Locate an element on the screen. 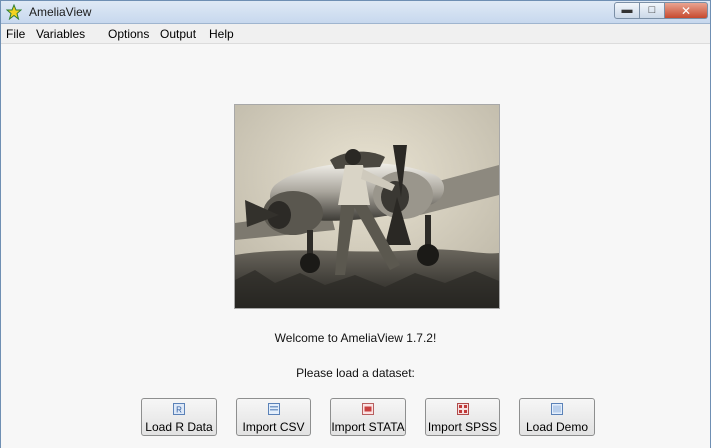  welcome-message: Welcome to AmeliaView 1.7.2! is located at coordinates (355, 338).